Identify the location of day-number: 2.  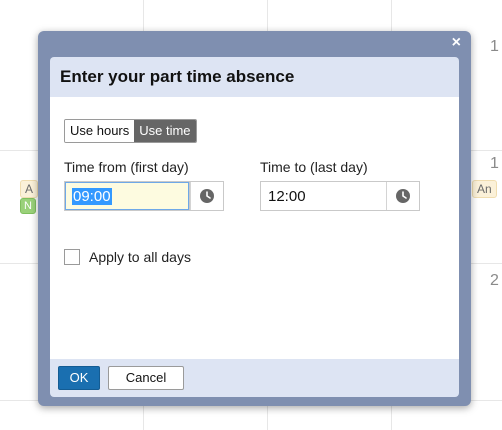
(494, 280).